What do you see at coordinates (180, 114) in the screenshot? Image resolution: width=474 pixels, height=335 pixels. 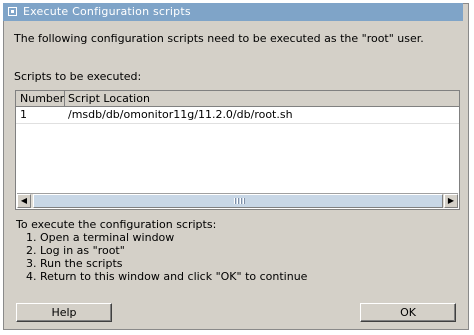 I see `row-script-location: /msdb/db/omonitor11g/11.2.0/db/root.sh` at bounding box center [180, 114].